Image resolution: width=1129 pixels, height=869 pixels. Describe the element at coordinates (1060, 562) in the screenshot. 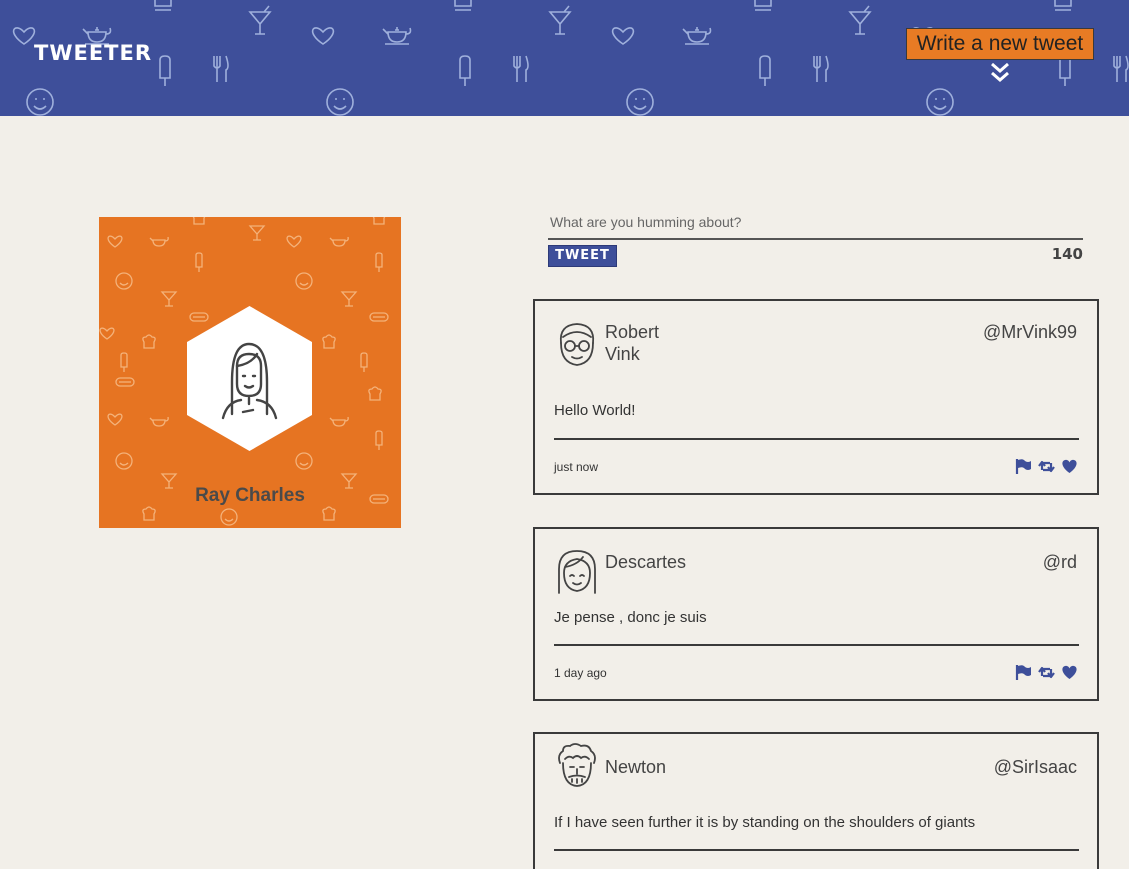

I see `tweet-author-handle: @rd` at that location.